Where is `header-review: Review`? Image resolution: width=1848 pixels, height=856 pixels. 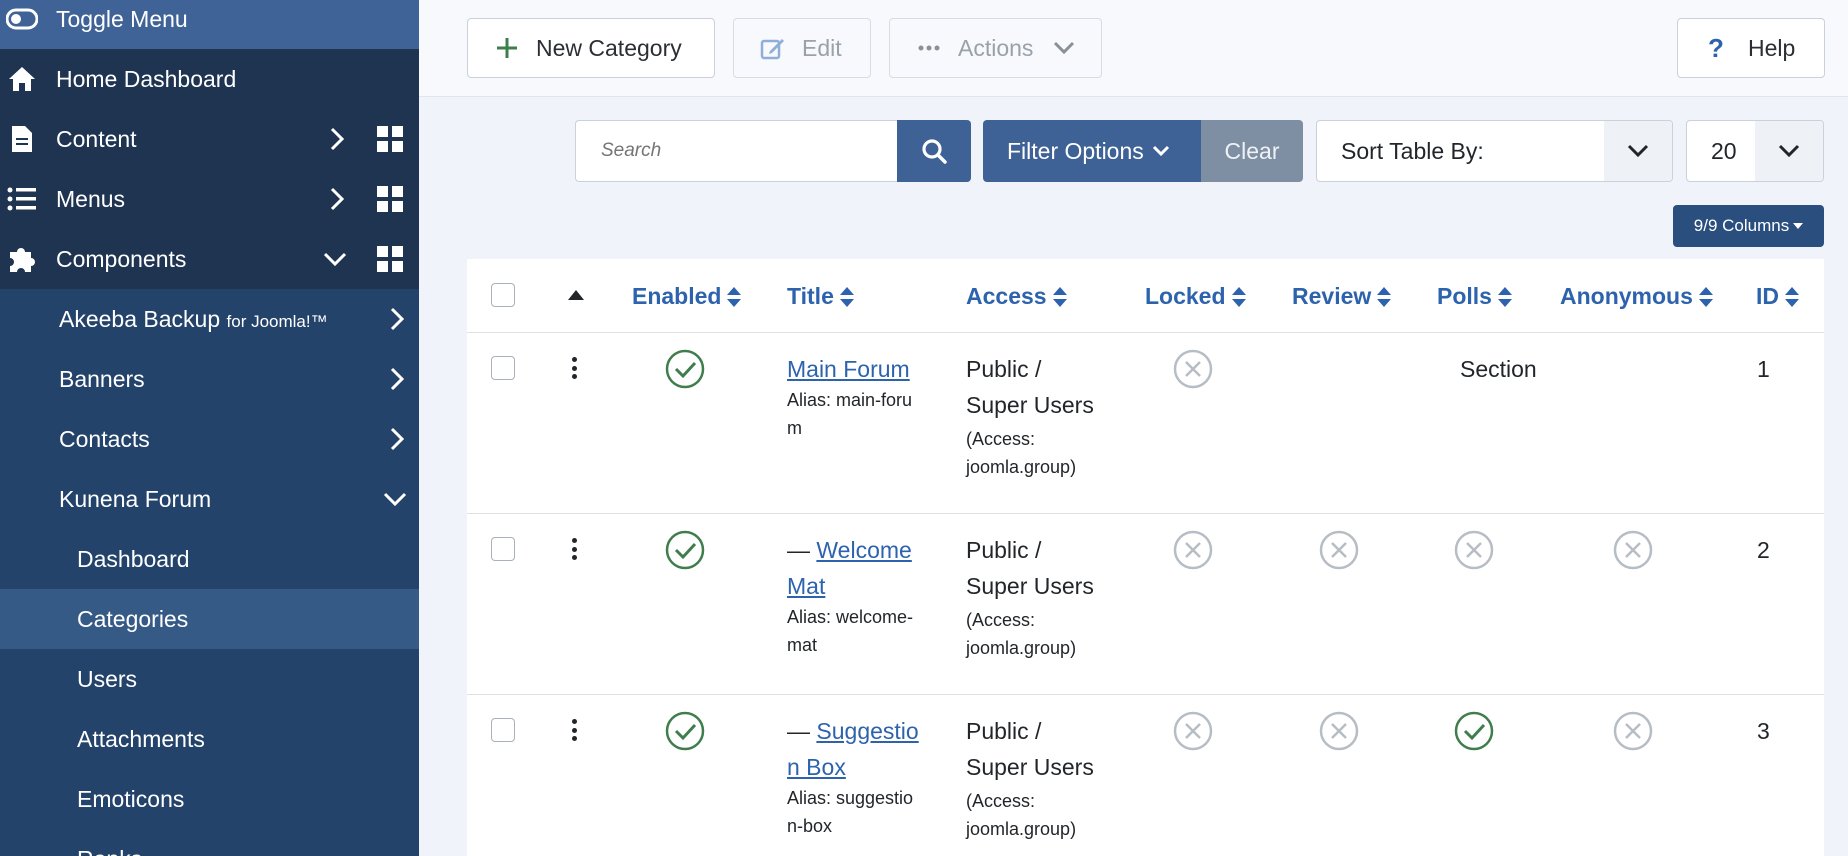
header-review: Review is located at coordinates (1342, 296).